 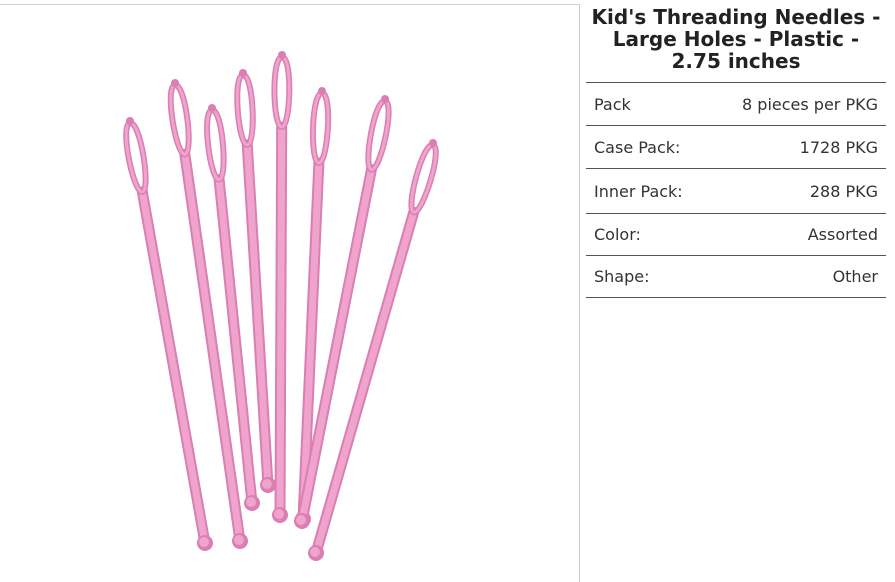 I want to click on spec-value: 288 PKG, so click(x=843, y=191).